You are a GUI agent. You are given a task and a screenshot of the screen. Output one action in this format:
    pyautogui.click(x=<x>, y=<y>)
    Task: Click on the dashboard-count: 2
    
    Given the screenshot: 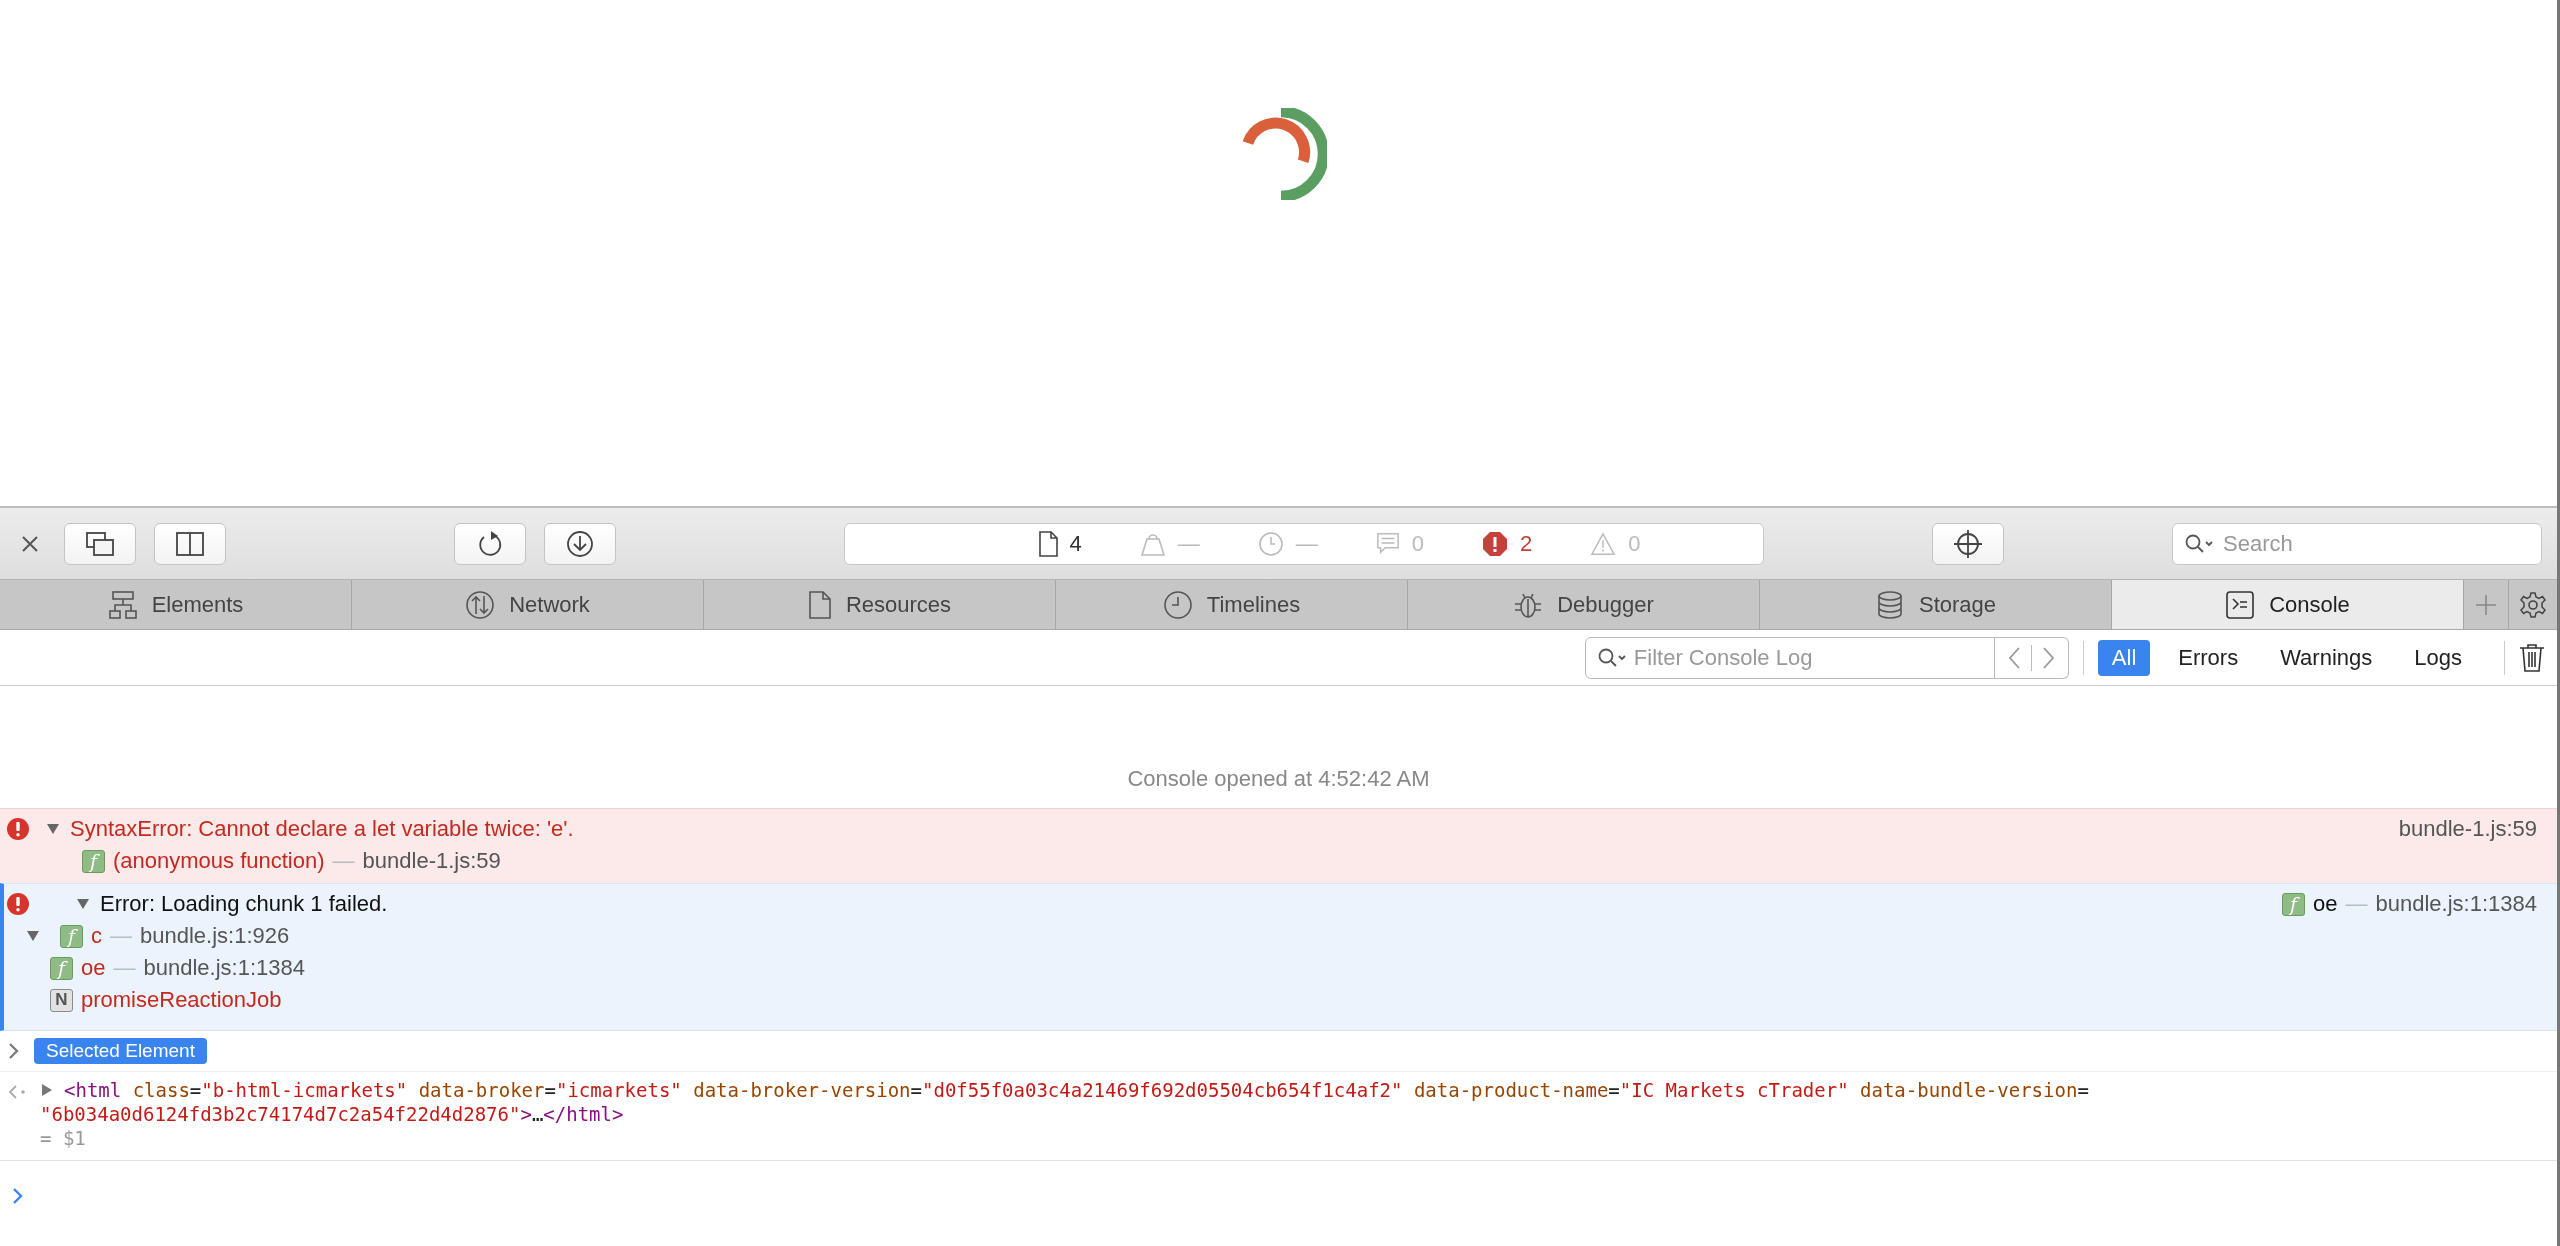 What is the action you would take?
    pyautogui.click(x=1526, y=543)
    